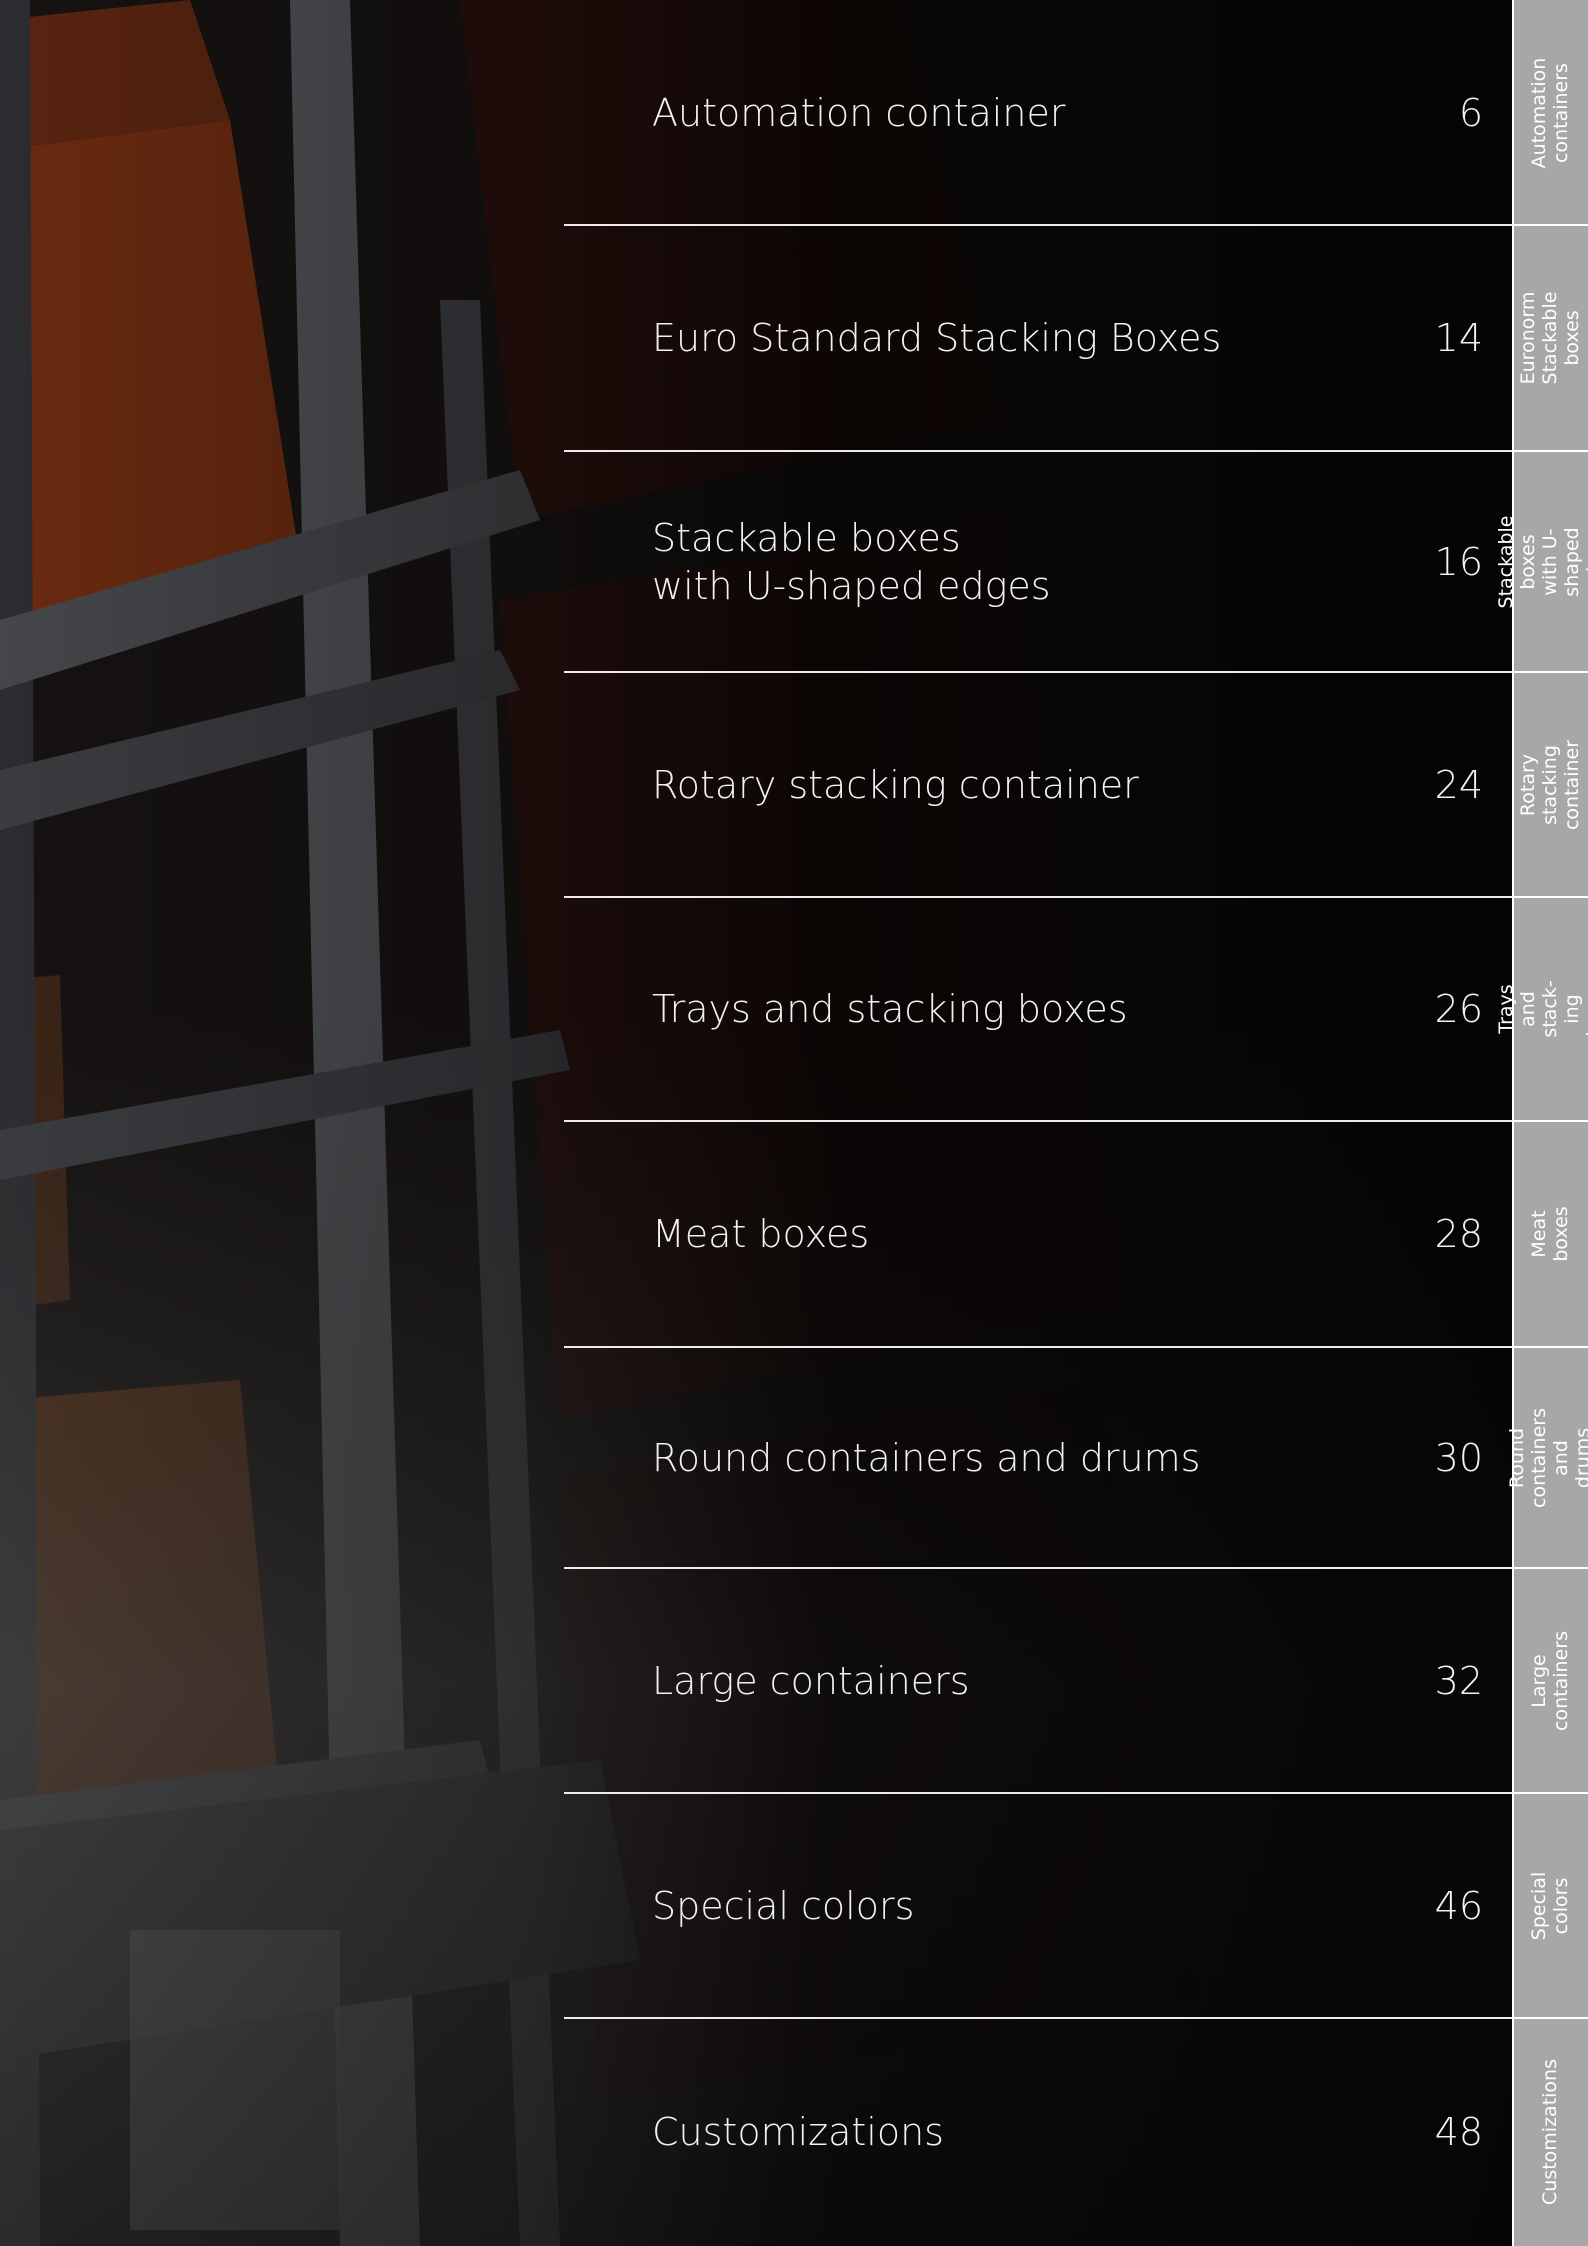 This screenshot has width=1588, height=2246. I want to click on toc-entry-page-number: 26, so click(1458, 1009).